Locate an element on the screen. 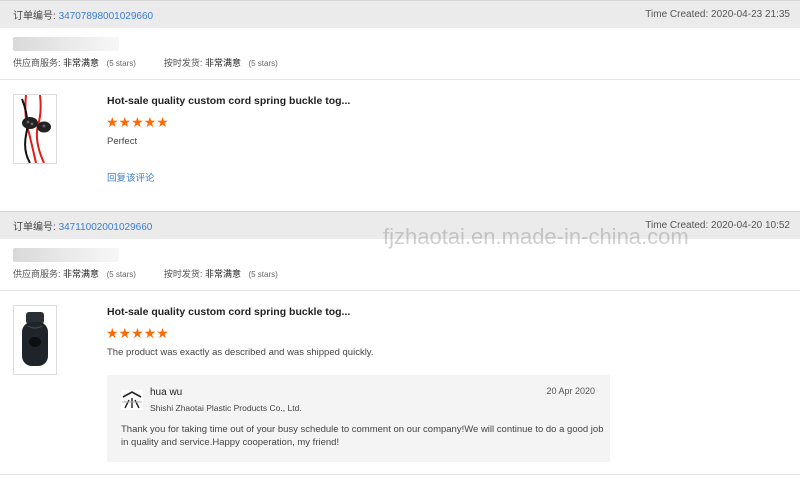 The width and height of the screenshot is (800, 478). order-number-link: 34707898001029660 is located at coordinates (106, 16).